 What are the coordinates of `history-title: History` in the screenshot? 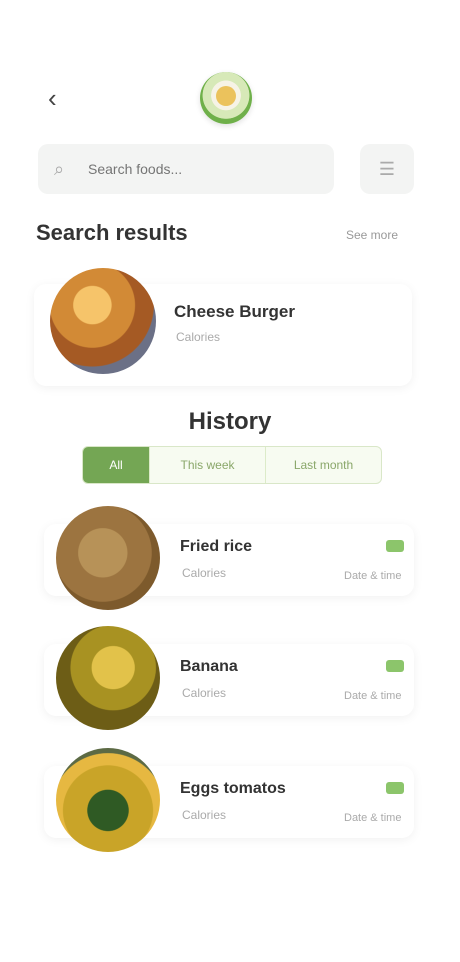 It's located at (230, 421).